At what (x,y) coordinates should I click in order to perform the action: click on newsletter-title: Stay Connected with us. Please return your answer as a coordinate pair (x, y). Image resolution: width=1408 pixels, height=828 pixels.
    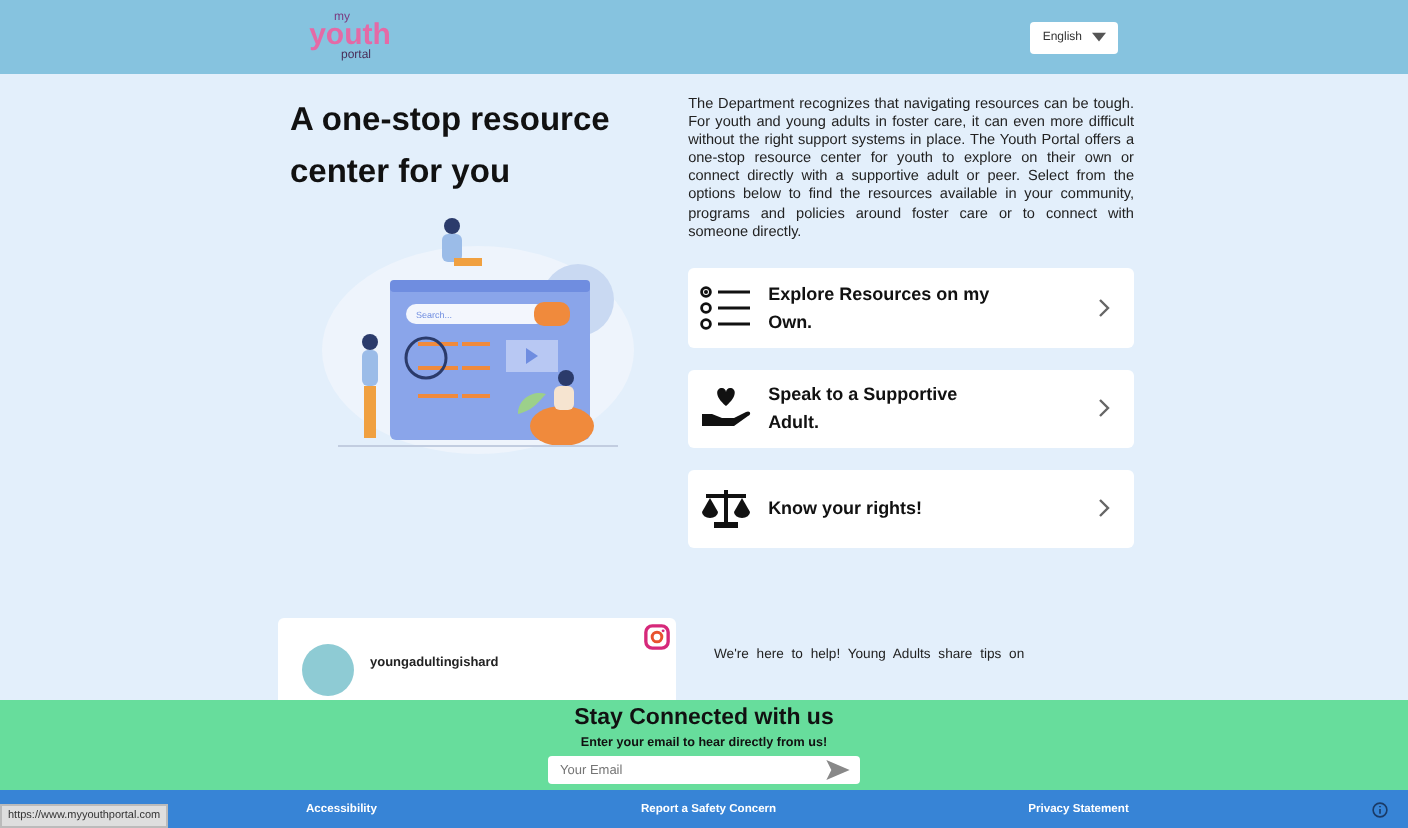
    Looking at the image, I should click on (704, 718).